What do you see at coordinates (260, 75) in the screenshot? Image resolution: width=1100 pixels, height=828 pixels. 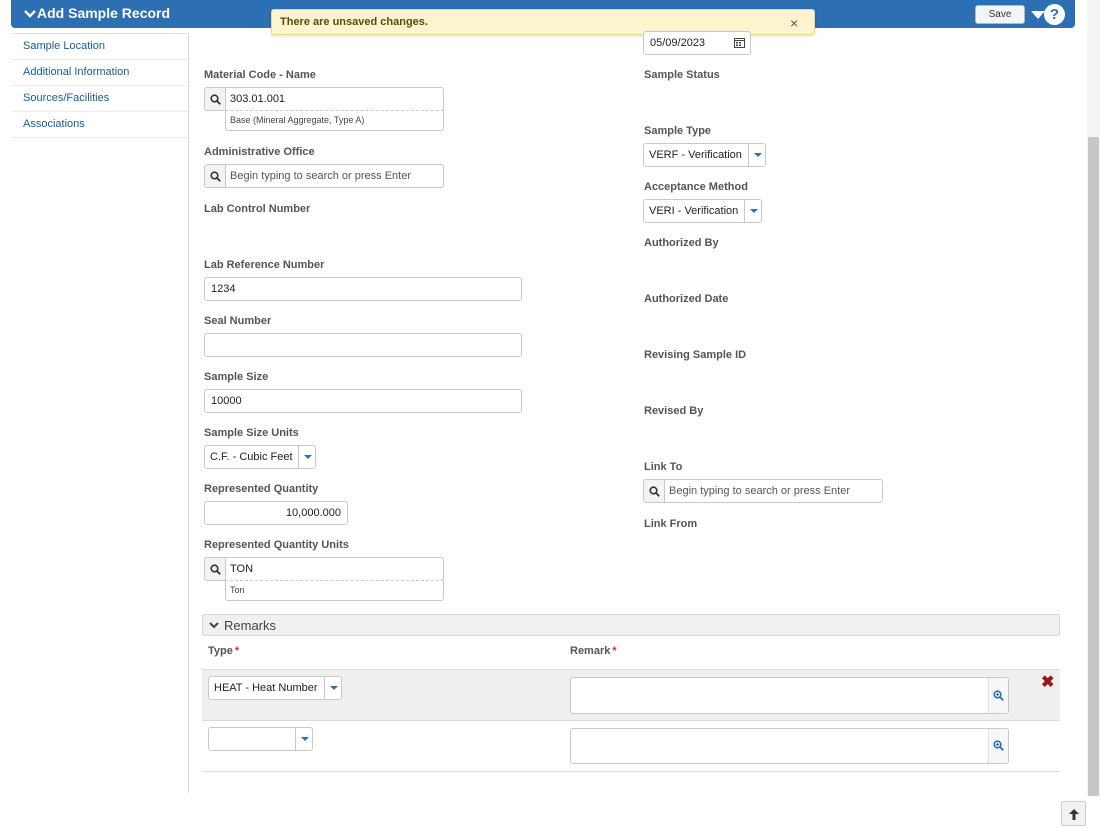 I see `material-code-label: Material Code - Name` at bounding box center [260, 75].